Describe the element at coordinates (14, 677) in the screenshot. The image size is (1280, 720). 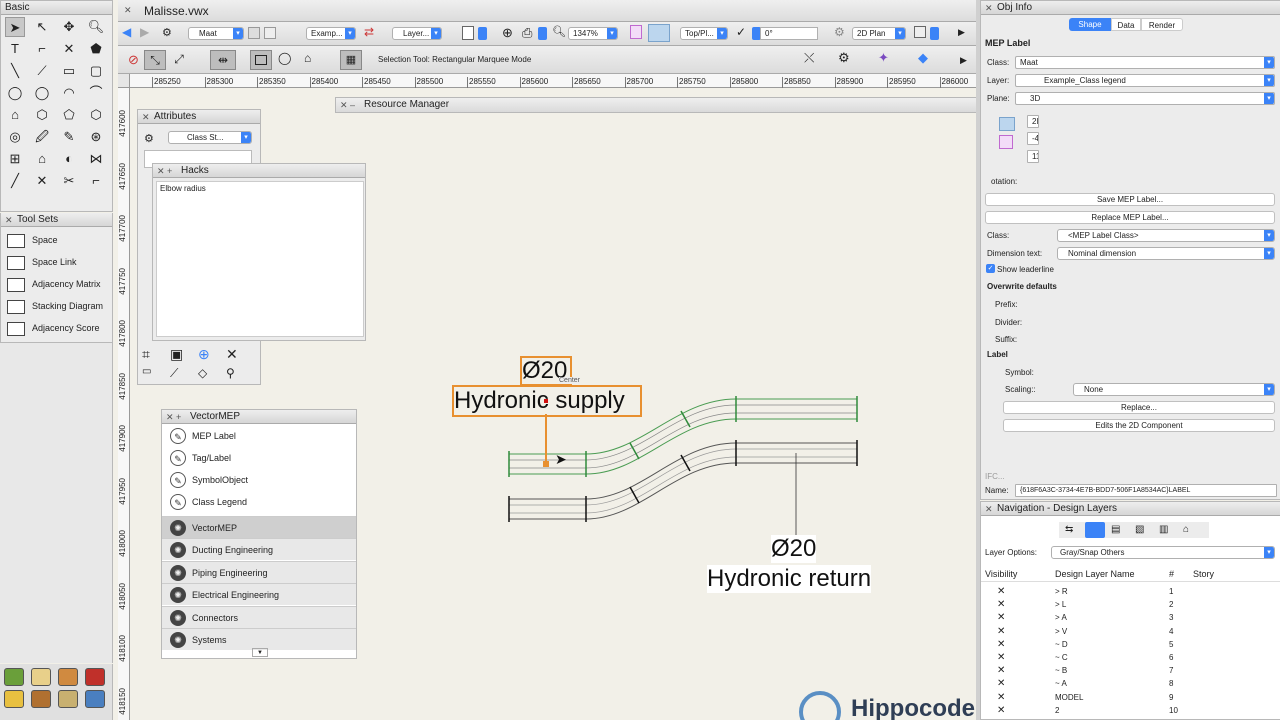
I see `site-model-icon` at that location.